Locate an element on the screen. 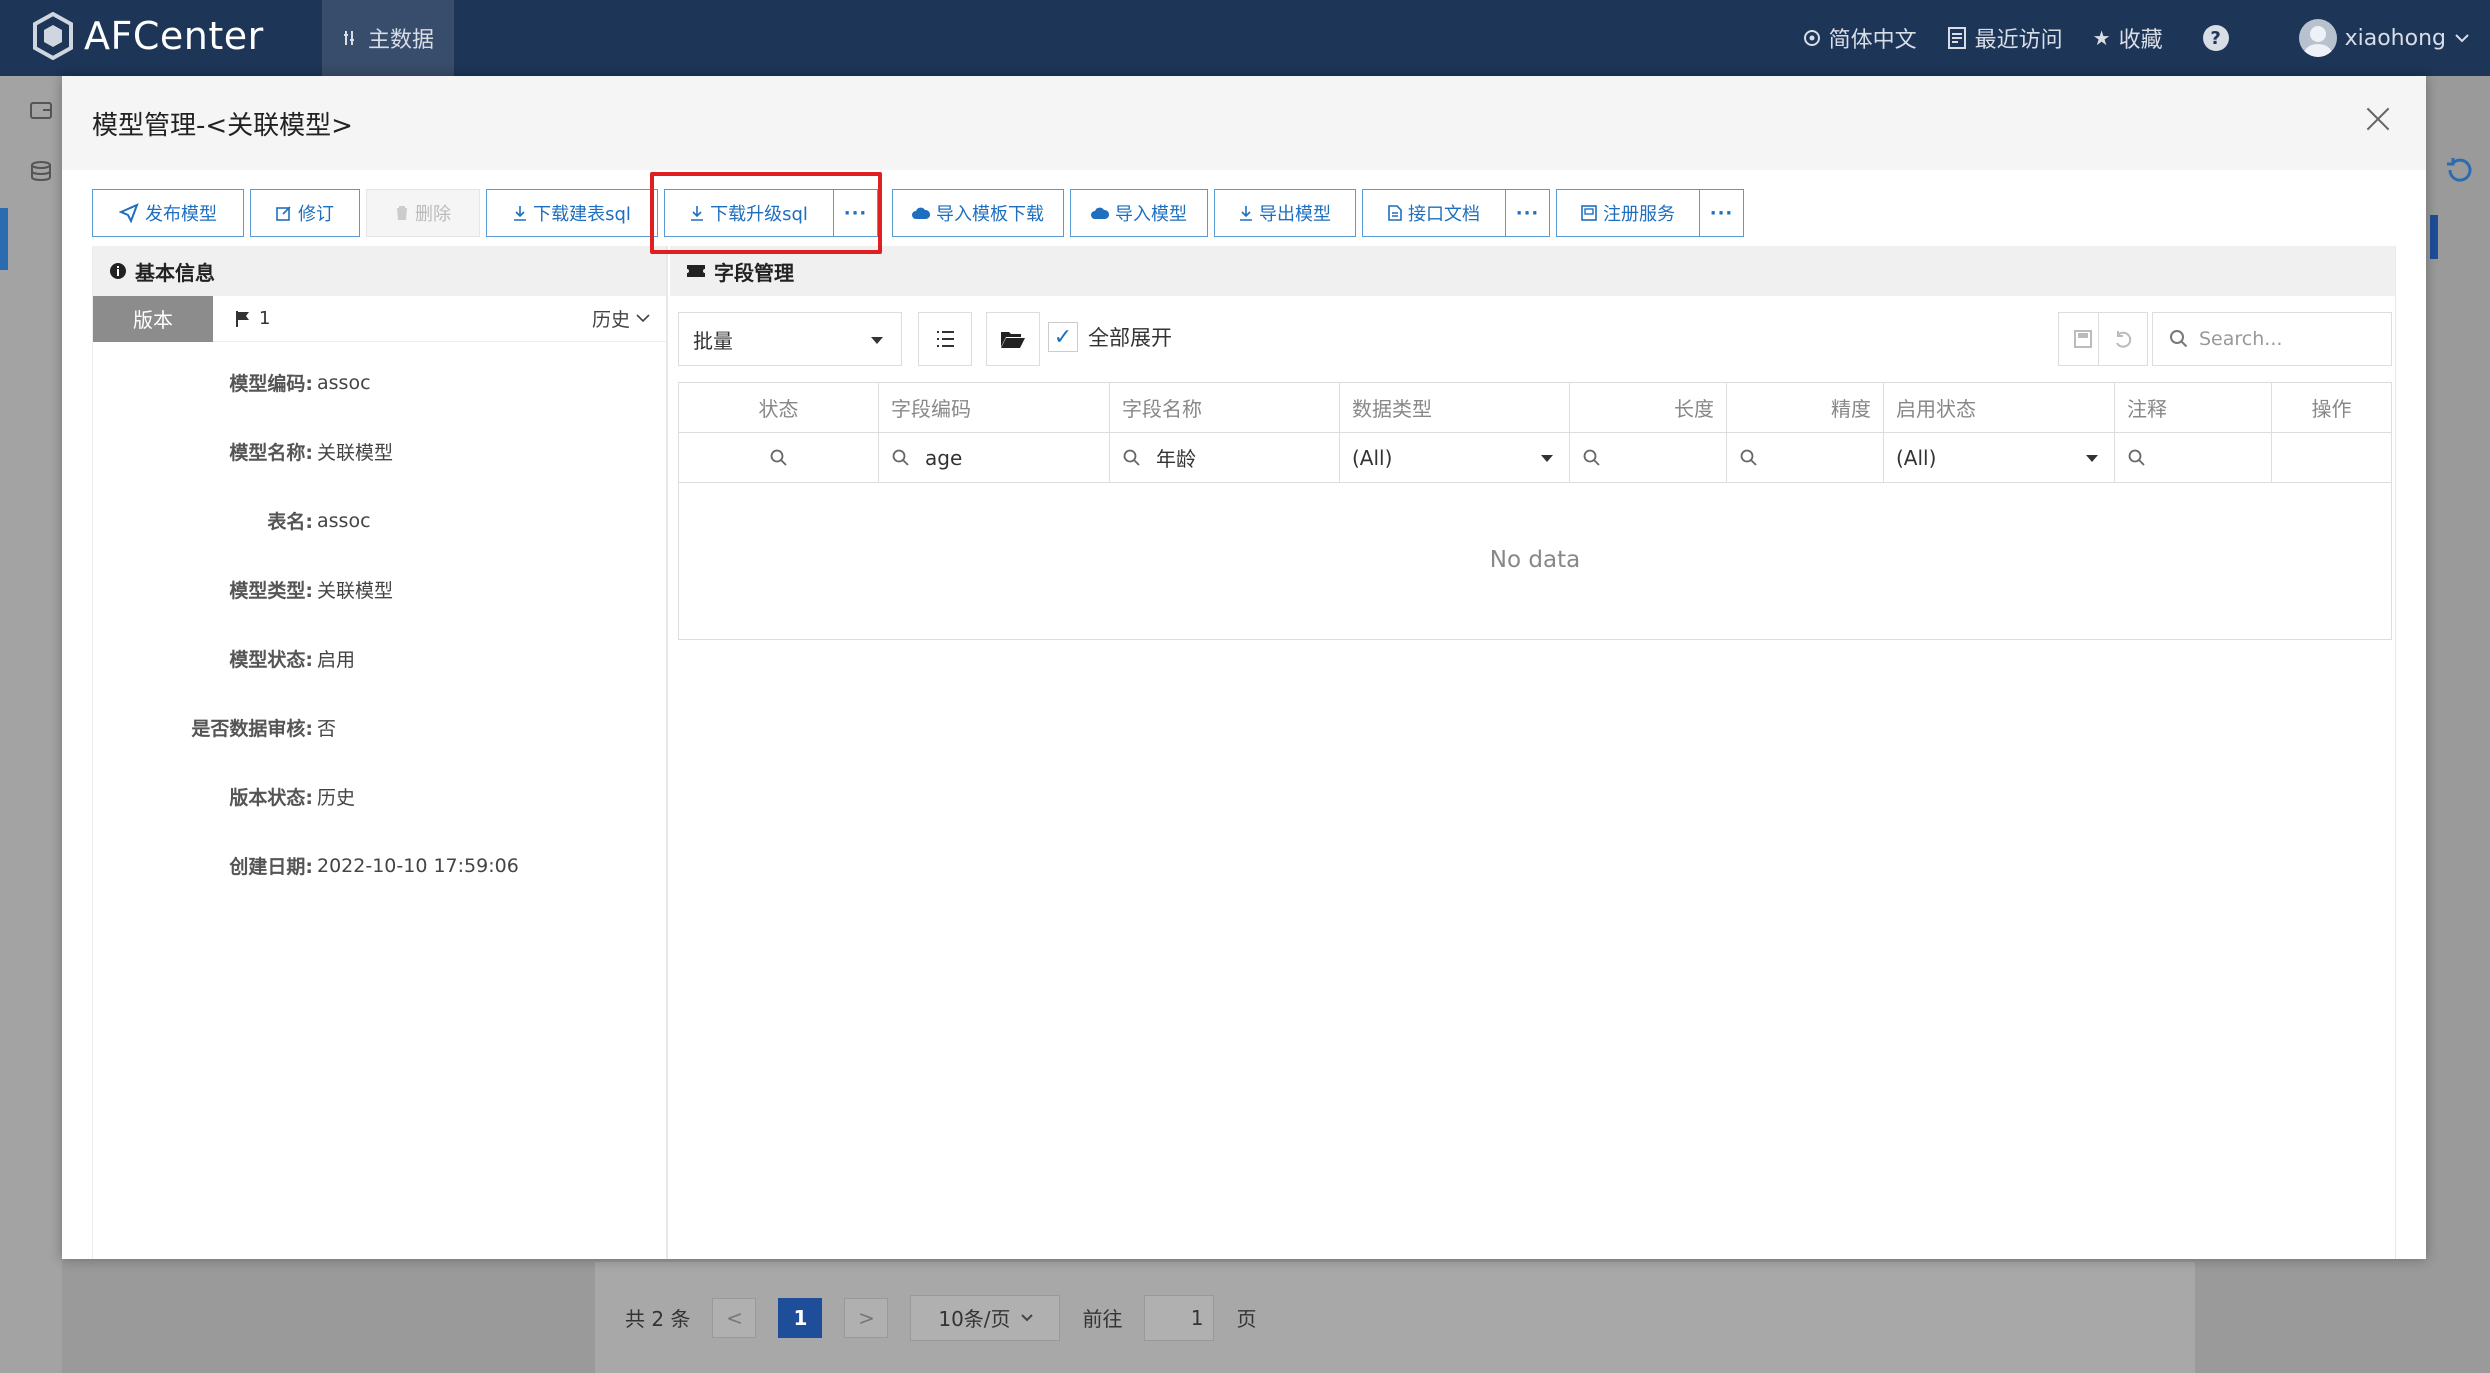 This screenshot has width=2490, height=1373. delete-button: 删除 is located at coordinates (423, 213).